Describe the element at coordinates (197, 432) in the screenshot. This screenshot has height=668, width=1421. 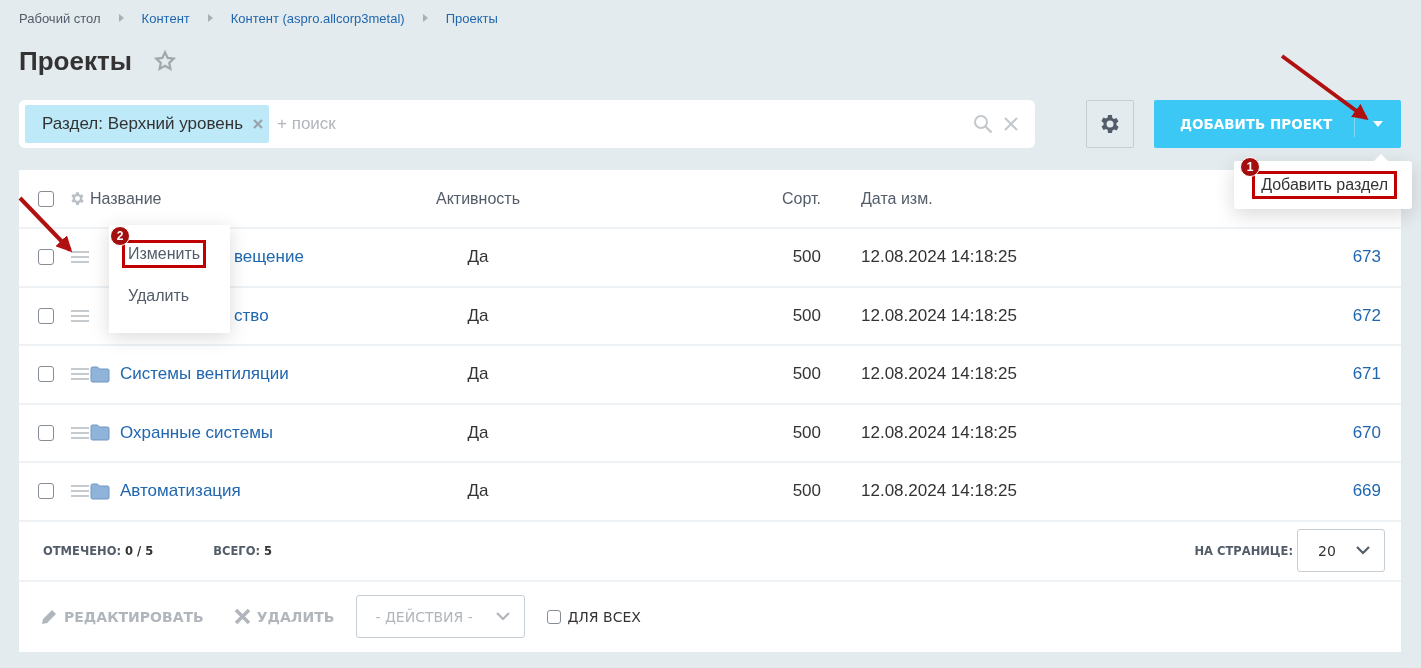
I see `section-link: Охранные системы` at that location.